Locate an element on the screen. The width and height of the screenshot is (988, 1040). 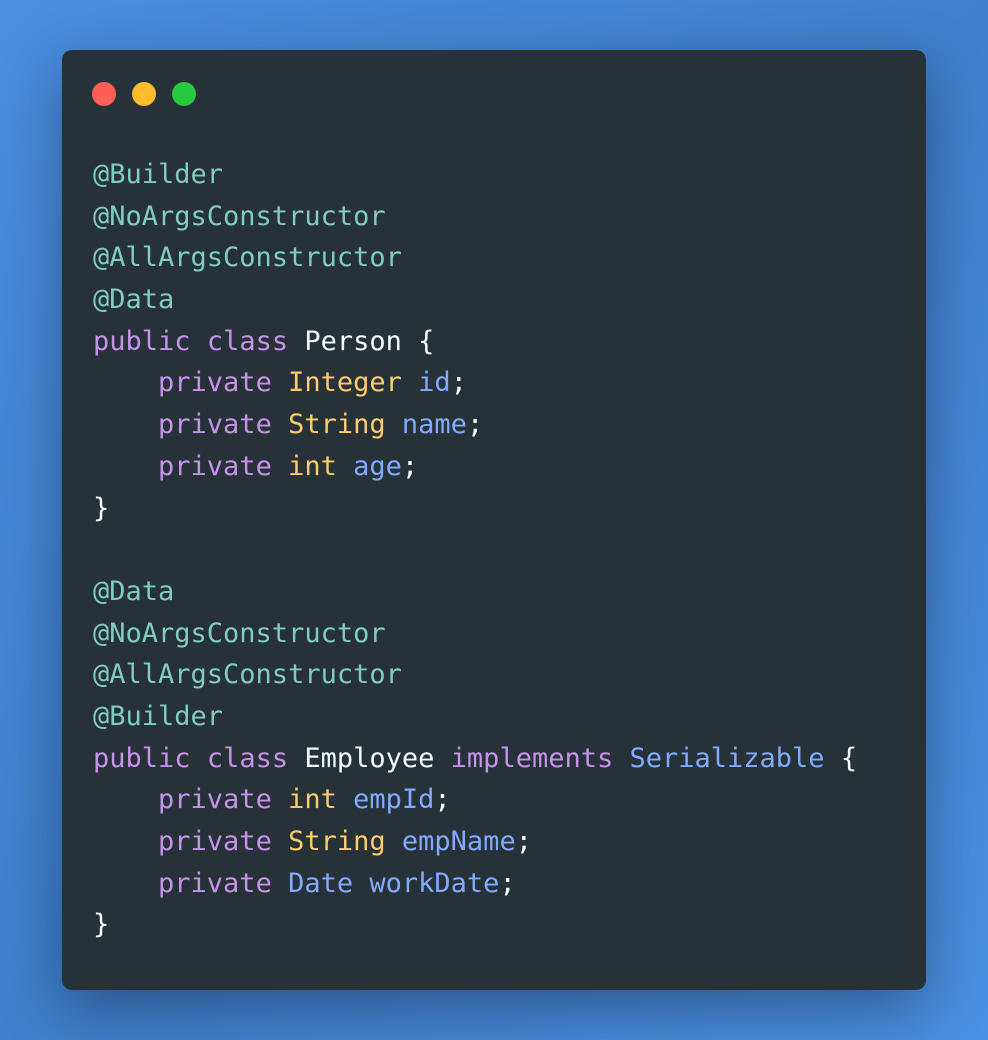
code-token-type: Integer is located at coordinates (345, 383).